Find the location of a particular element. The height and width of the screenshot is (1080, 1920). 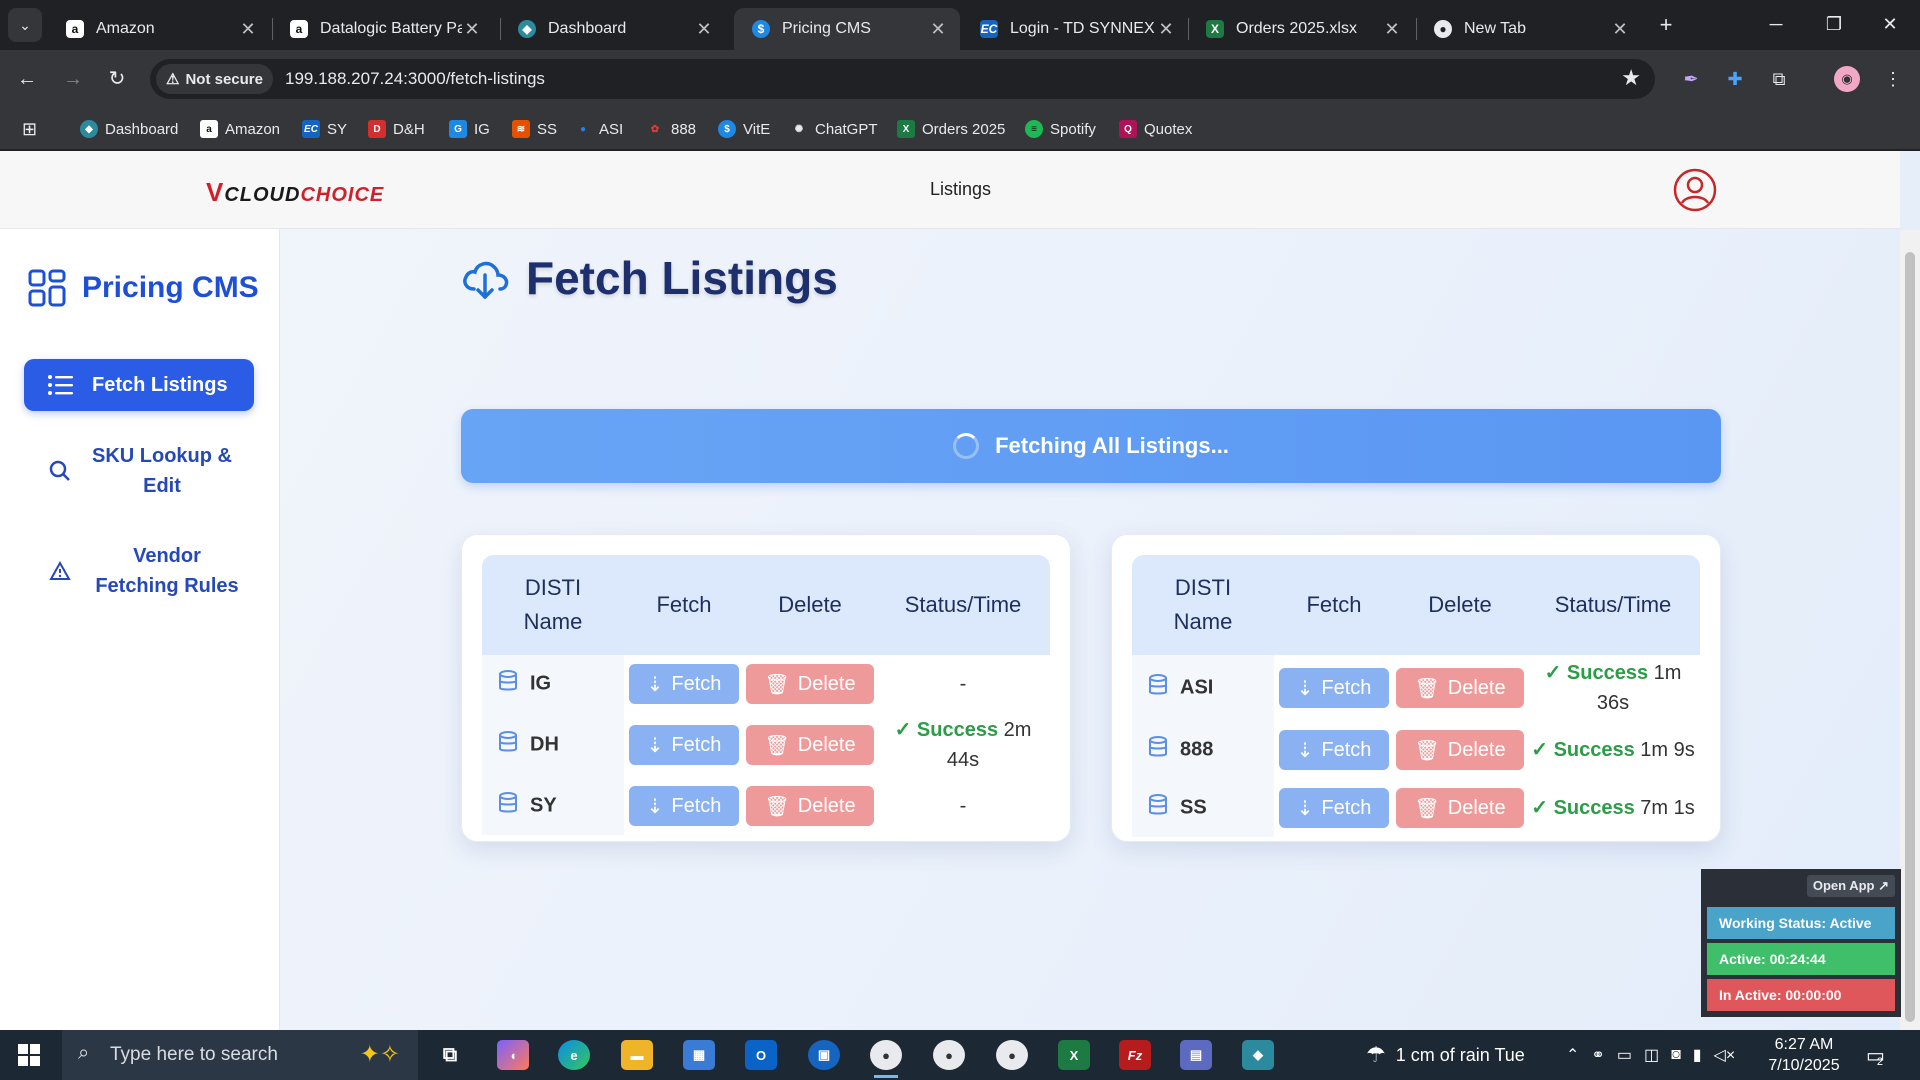

monitor-icon: ▭ is located at coordinates (1624, 1055).